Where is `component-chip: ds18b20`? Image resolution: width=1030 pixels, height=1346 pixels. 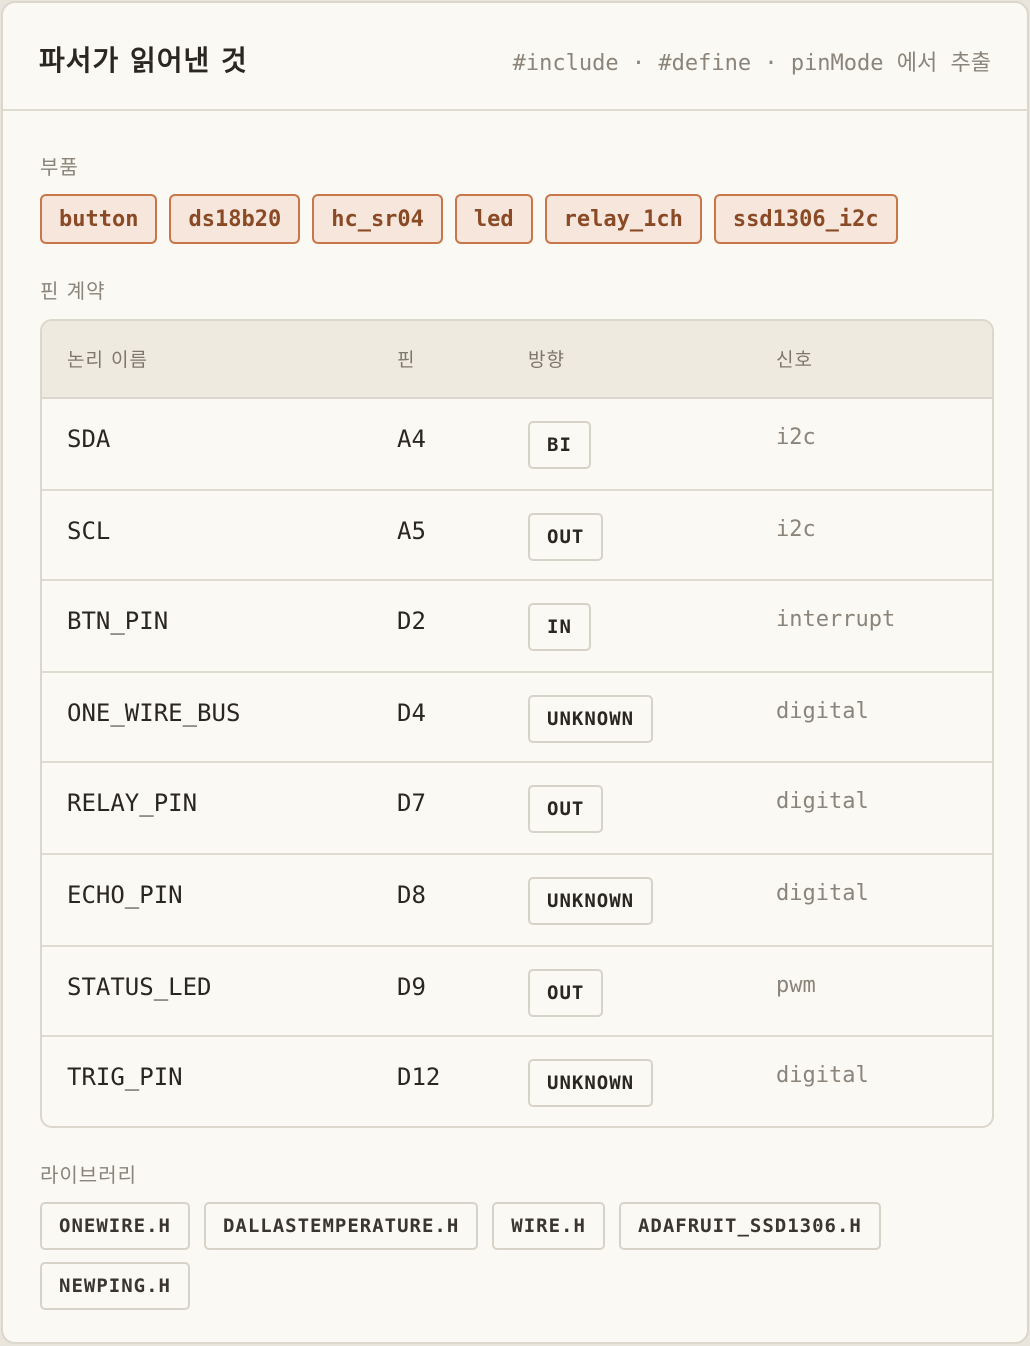
component-chip: ds18b20 is located at coordinates (235, 219).